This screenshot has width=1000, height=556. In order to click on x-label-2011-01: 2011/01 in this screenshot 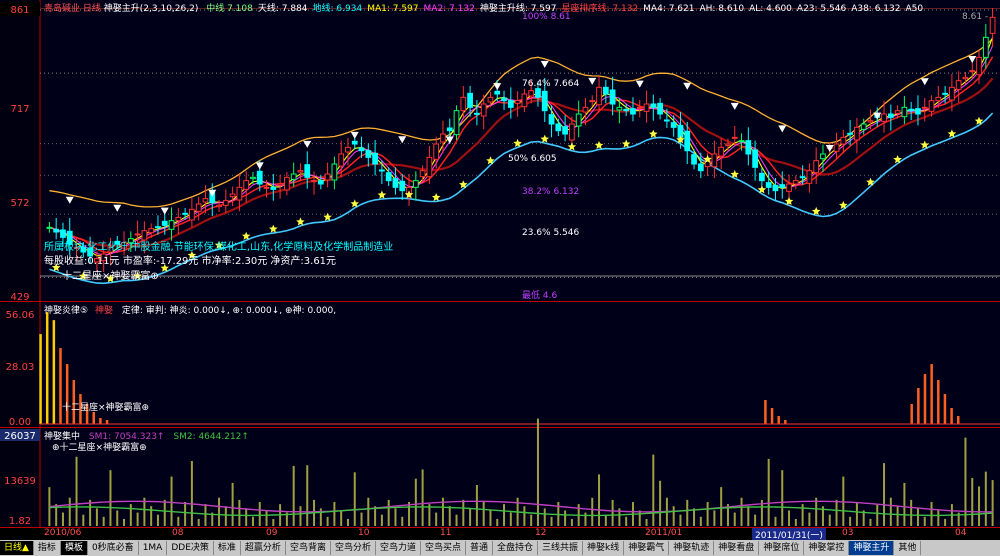, I will do `click(664, 533)`.